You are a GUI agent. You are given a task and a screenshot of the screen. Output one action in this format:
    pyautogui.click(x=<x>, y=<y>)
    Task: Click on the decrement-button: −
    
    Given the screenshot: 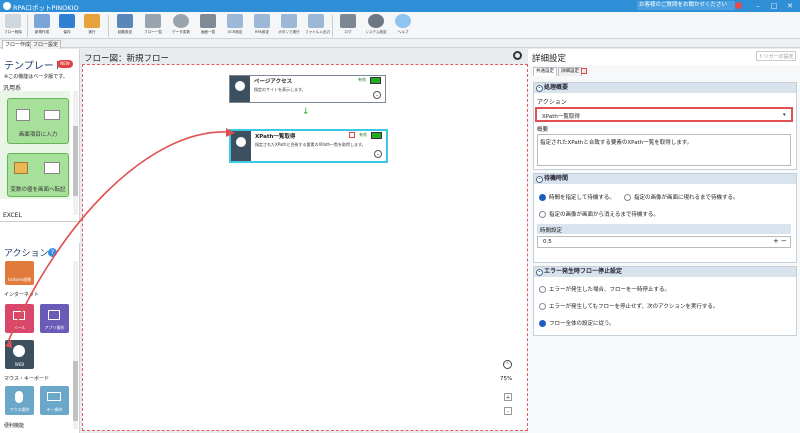 What is the action you would take?
    pyautogui.click(x=784, y=241)
    